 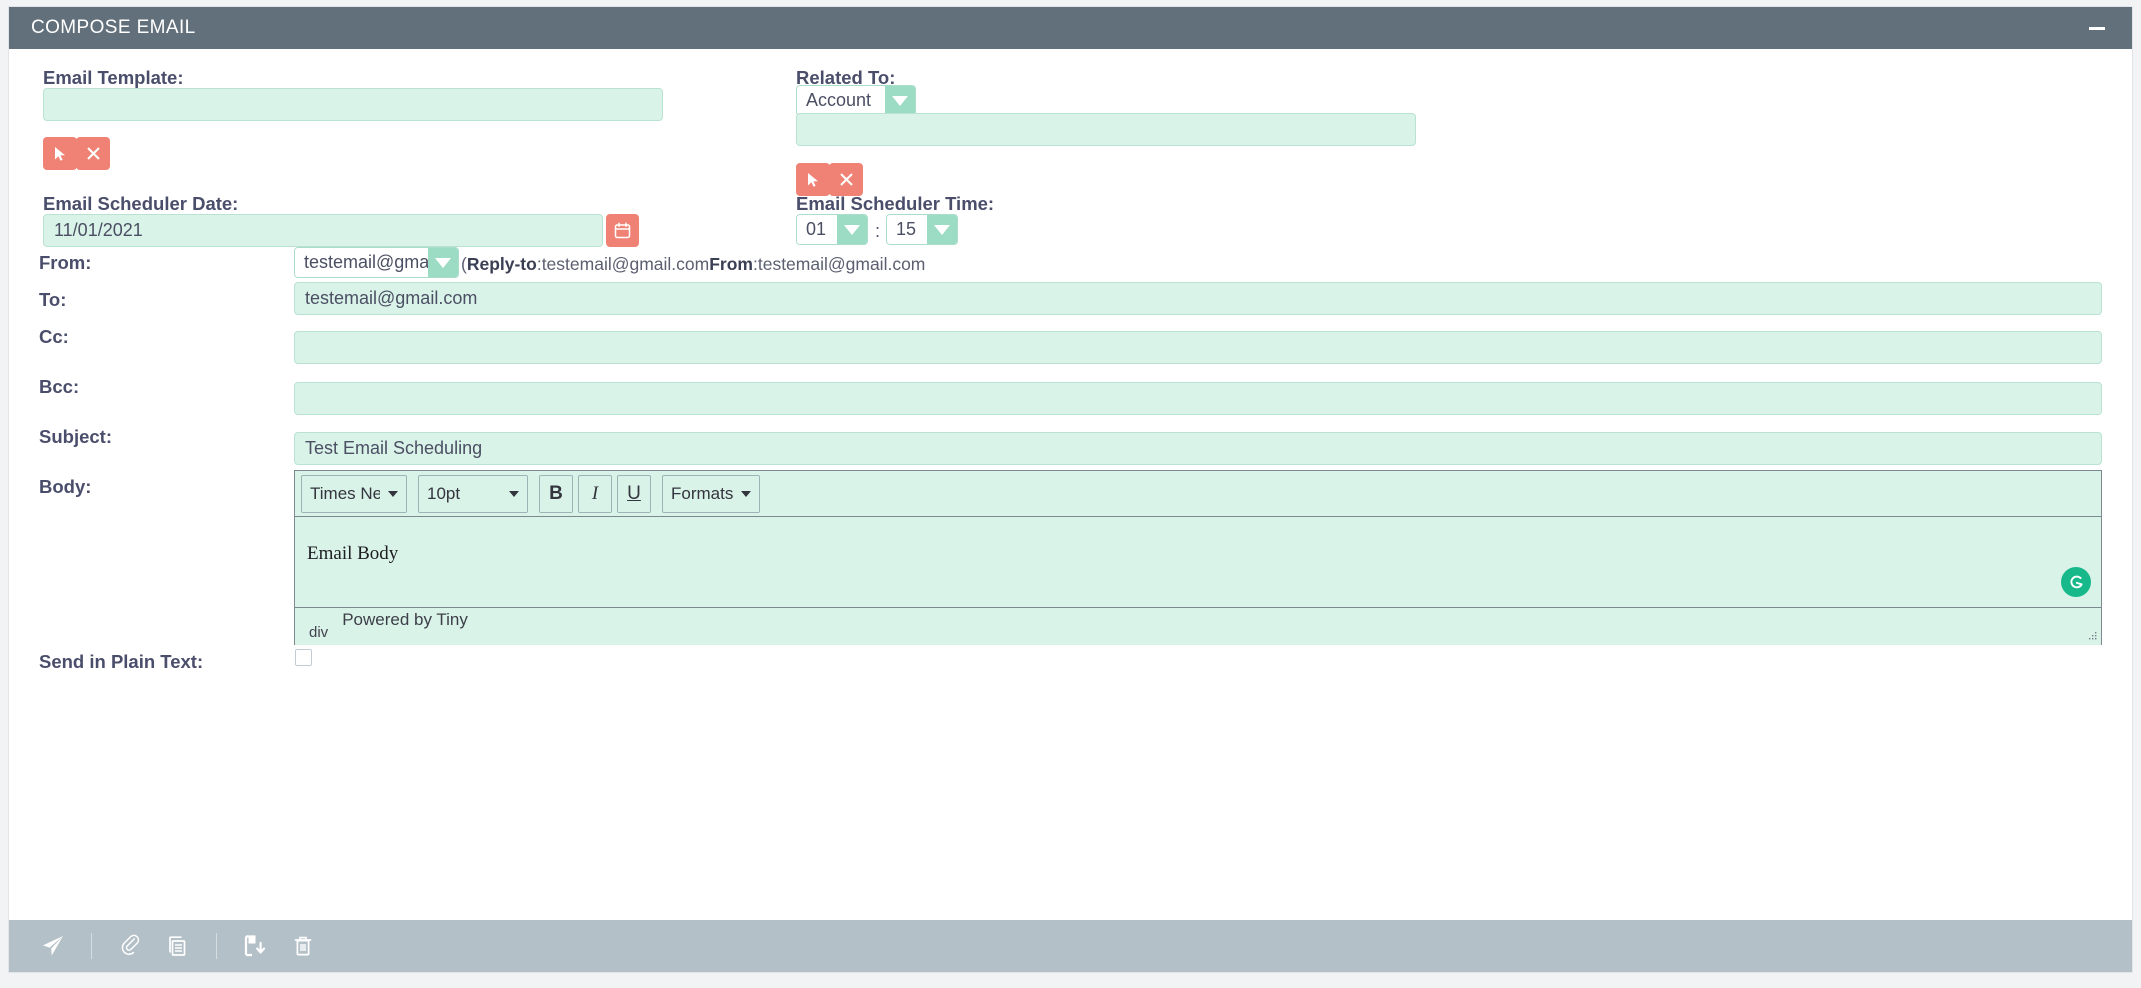 I want to click on editor-content-area: Email Body, so click(x=1198, y=562).